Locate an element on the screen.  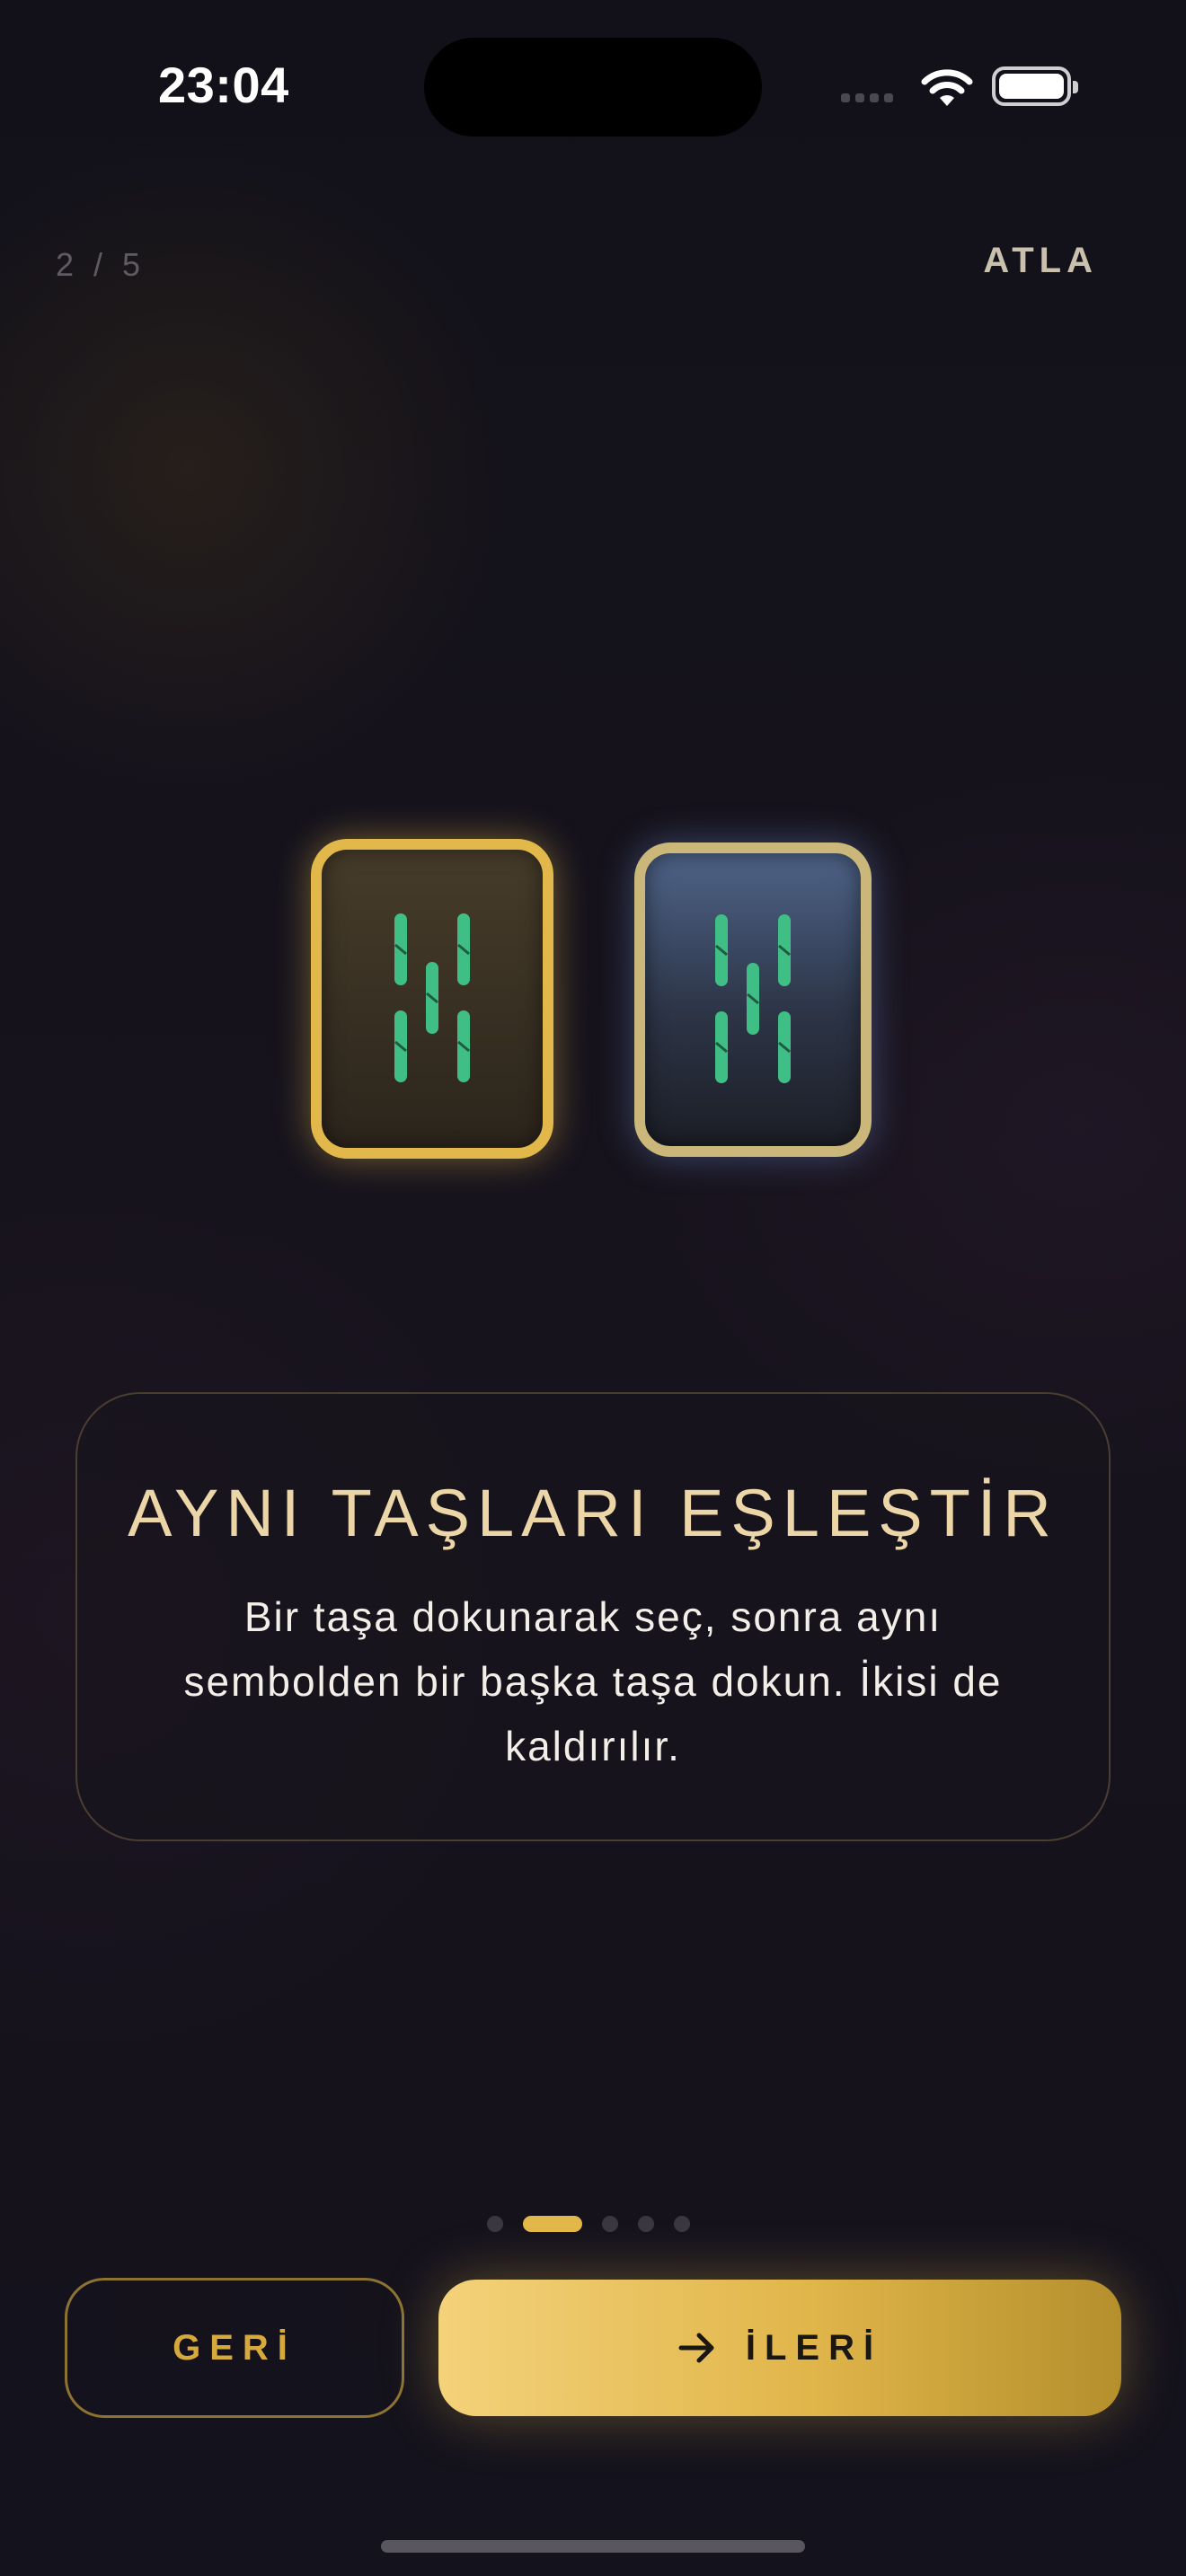
cellular-signal-icon is located at coordinates (867, 97).